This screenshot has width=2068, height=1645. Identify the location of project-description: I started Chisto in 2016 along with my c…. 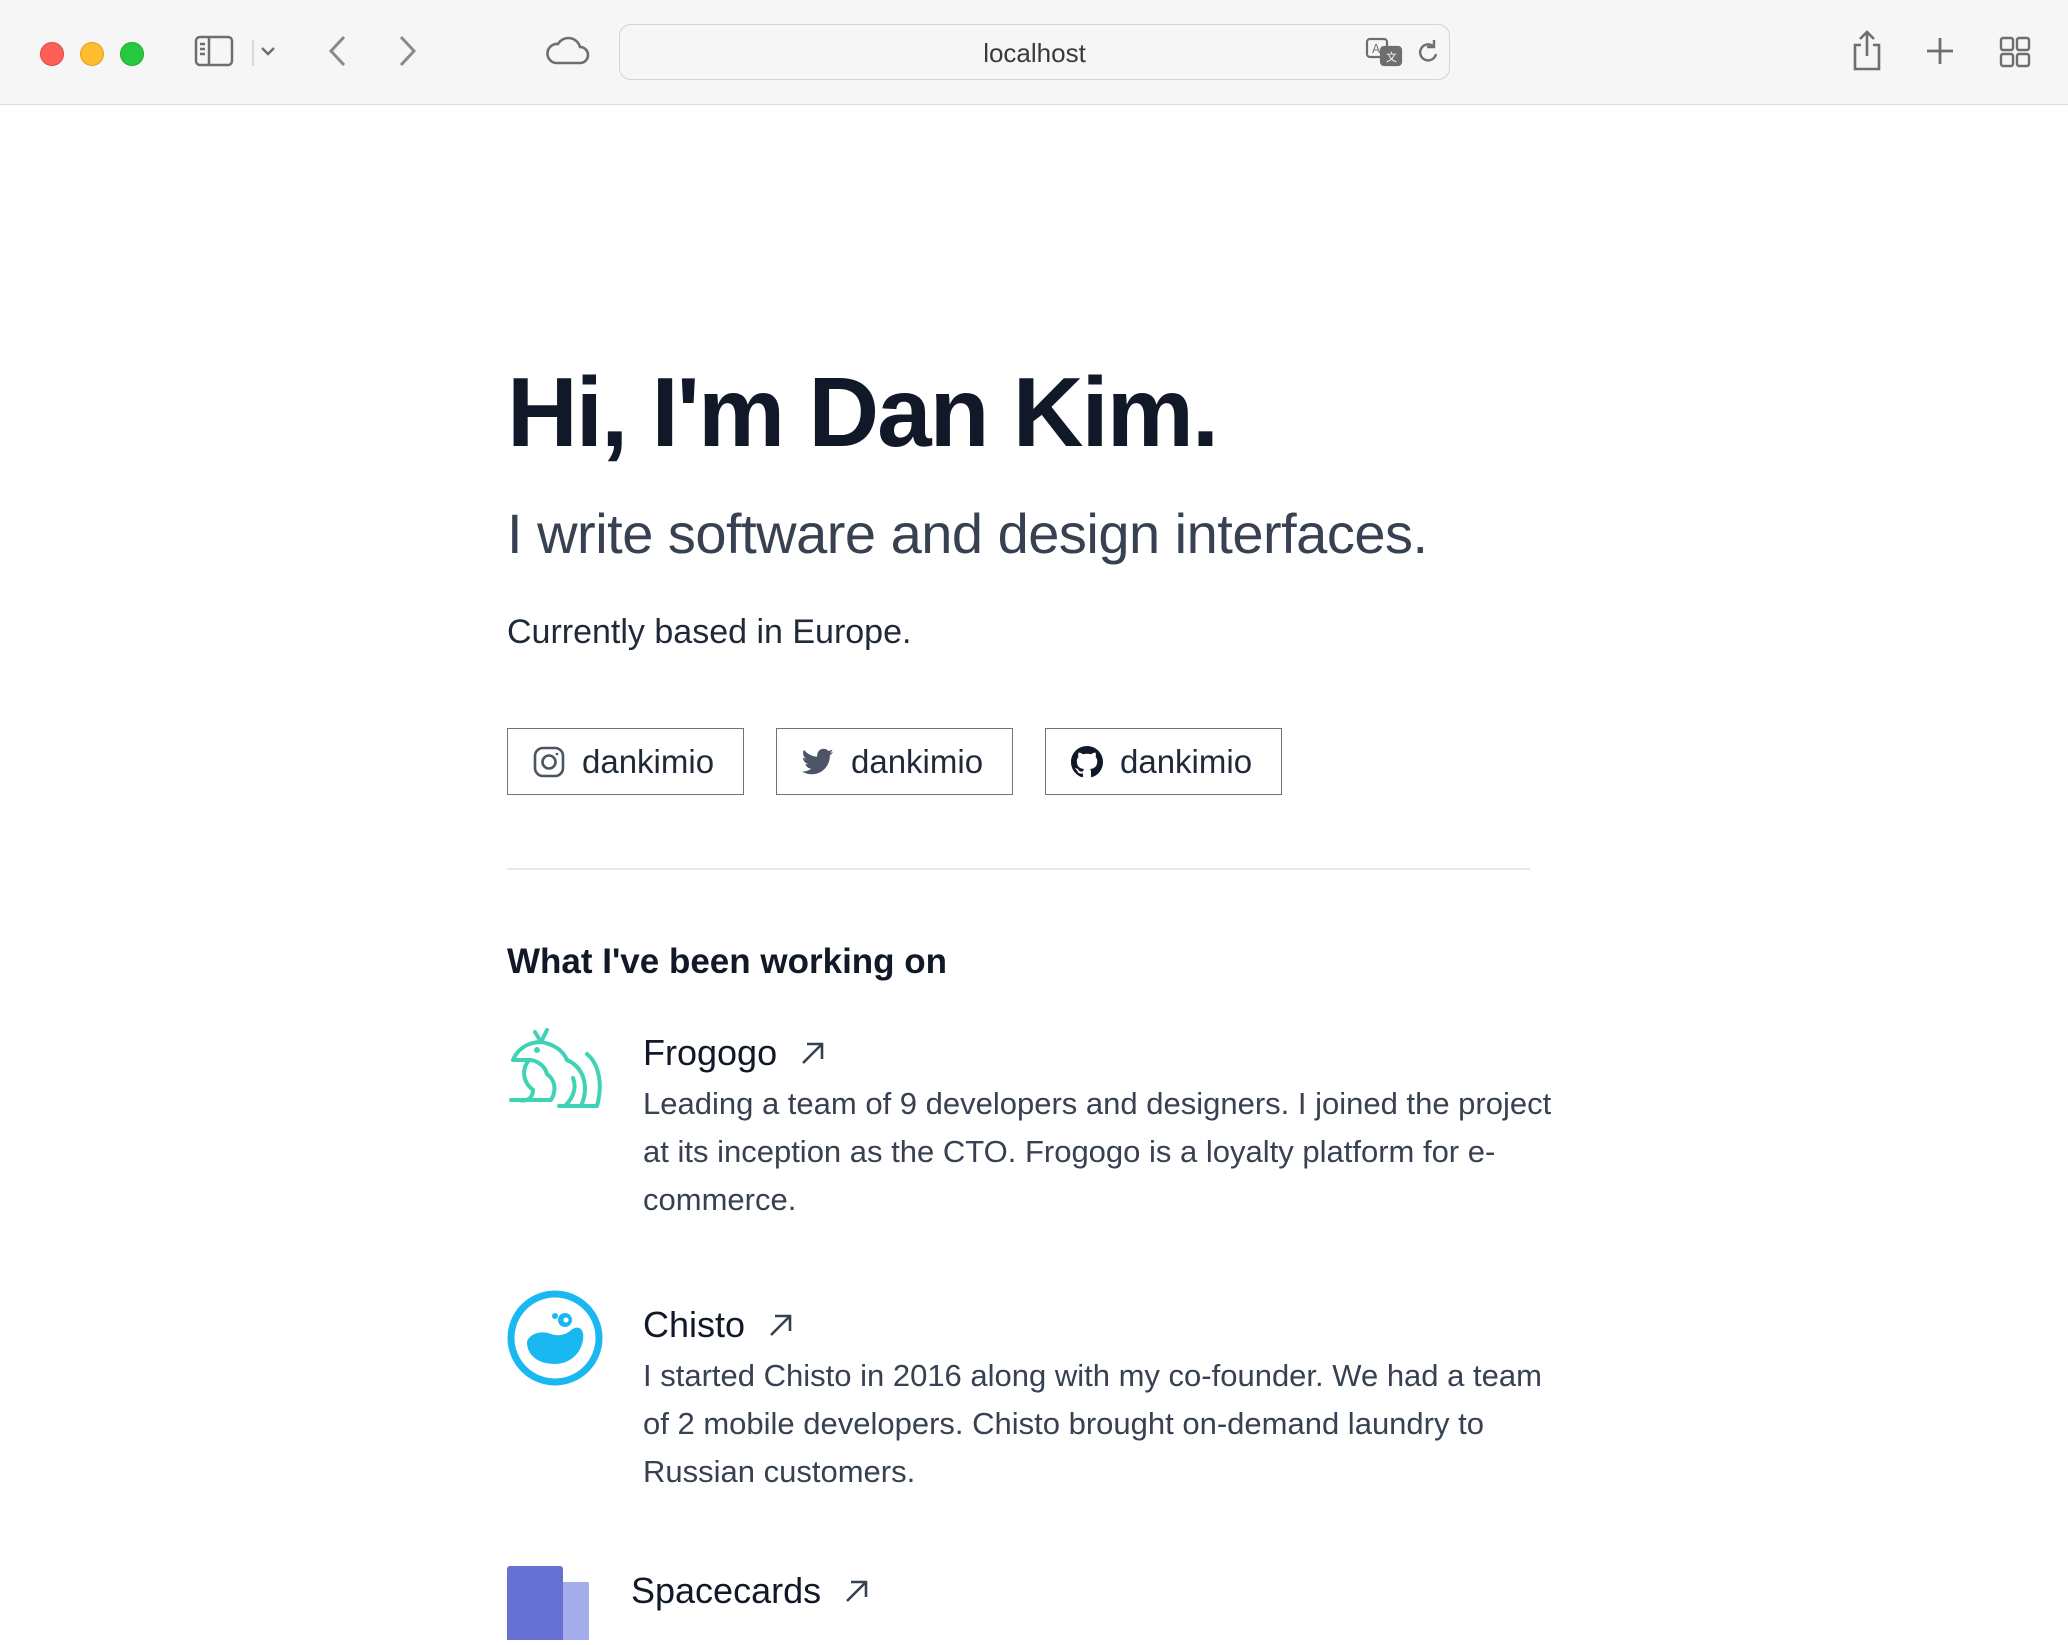
(1092, 1423).